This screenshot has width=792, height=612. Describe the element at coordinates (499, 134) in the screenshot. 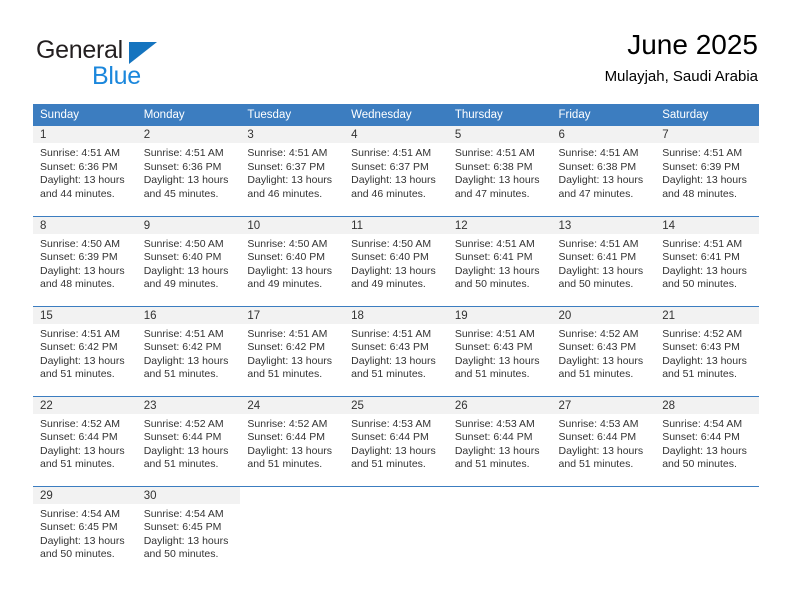

I see `day-number: 5` at that location.